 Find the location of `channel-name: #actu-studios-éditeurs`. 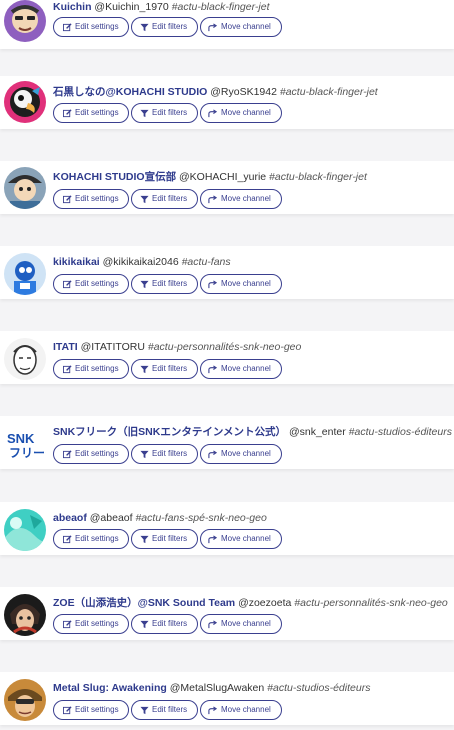

channel-name: #actu-studios-éditeurs is located at coordinates (319, 688).